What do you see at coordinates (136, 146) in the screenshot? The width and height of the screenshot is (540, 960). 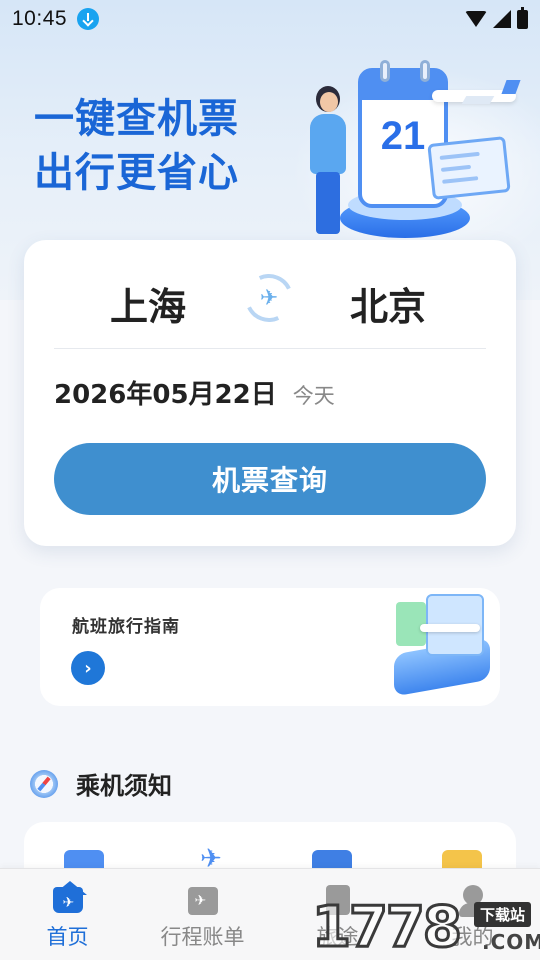 I see `hero-title: 一键查机票 出行更省心` at bounding box center [136, 146].